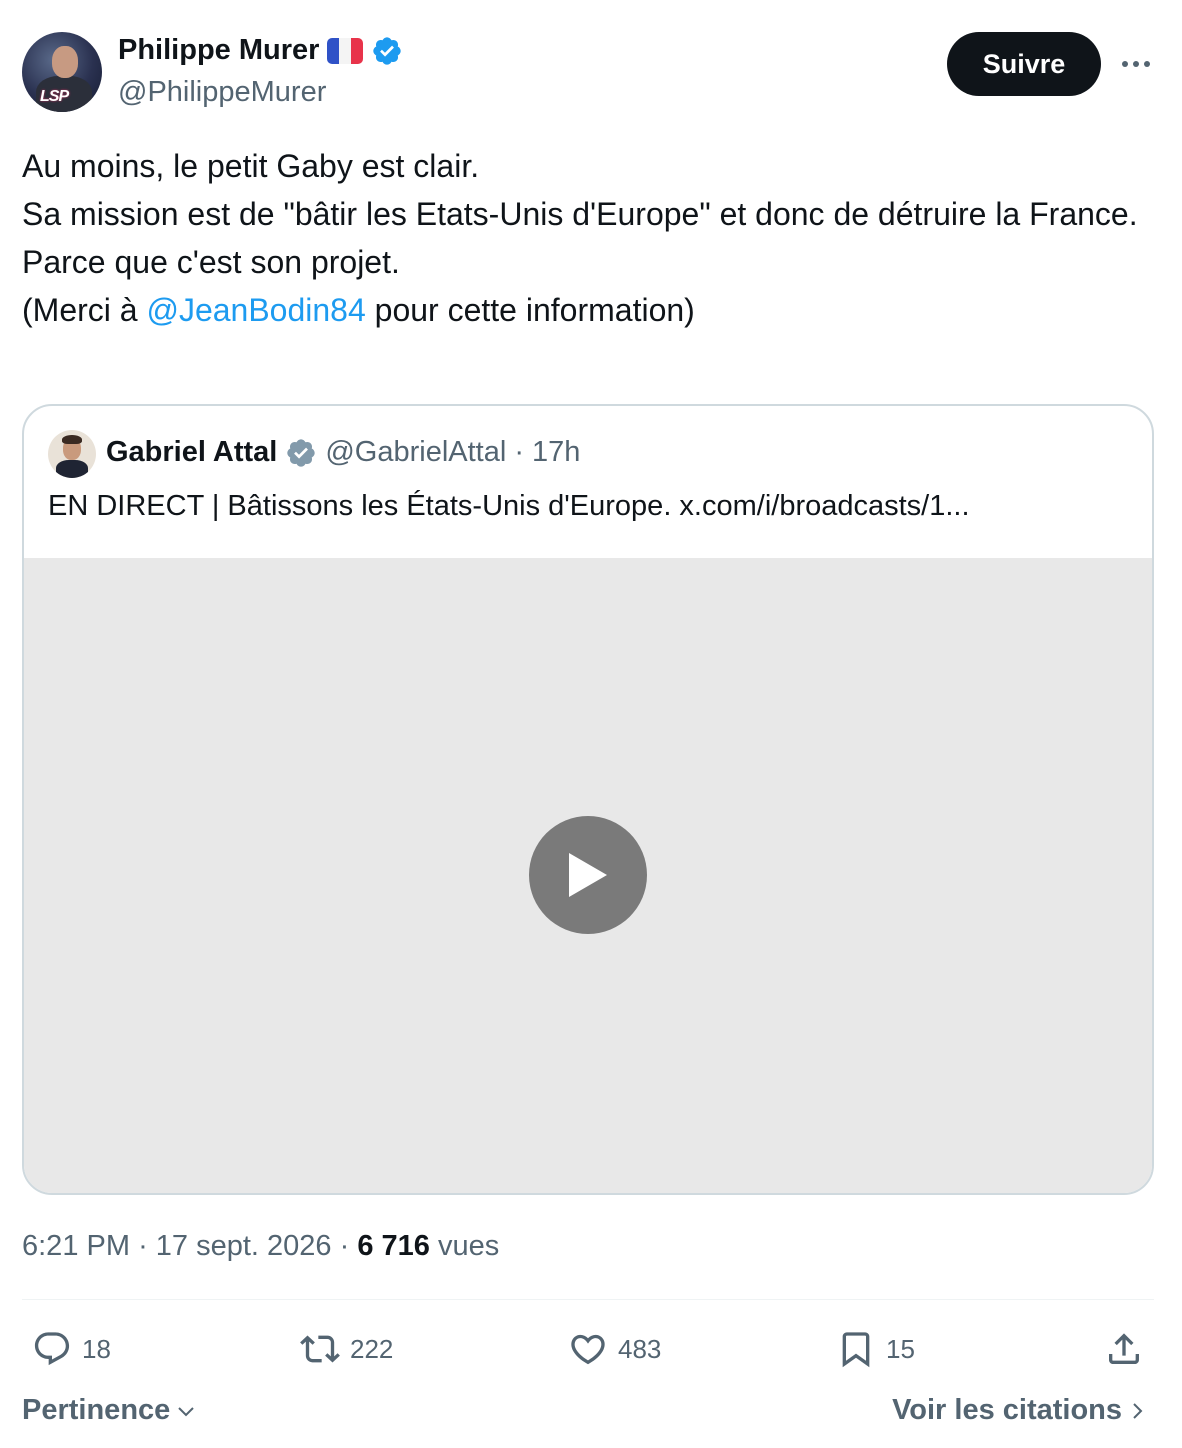 This screenshot has height=1448, width=1182. I want to click on quoted-author-name: Gabriel Attal, so click(191, 452).